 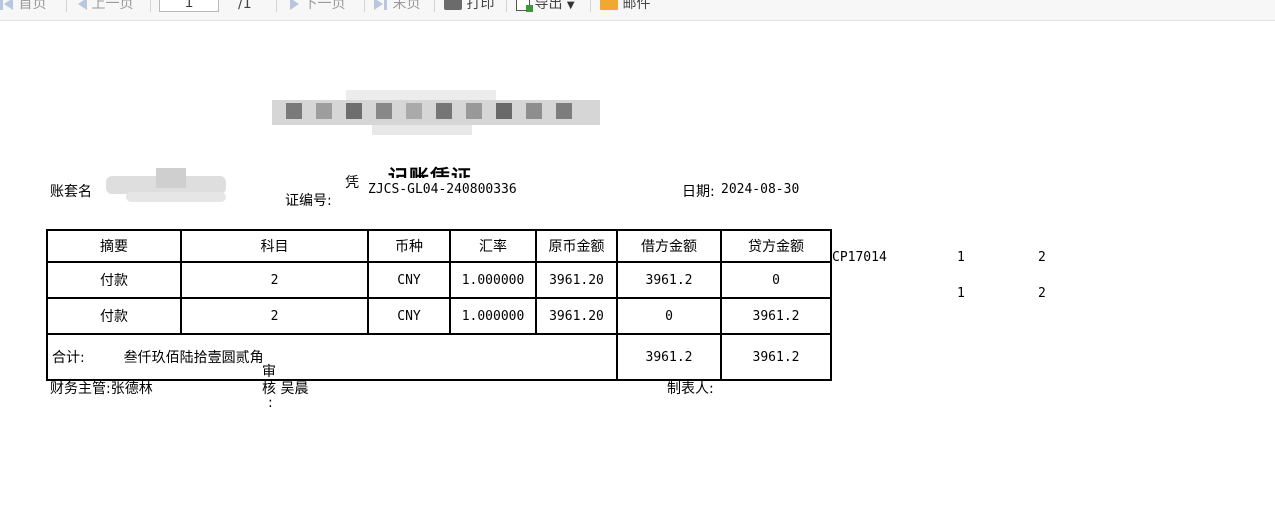 What do you see at coordinates (381, 5) in the screenshot?
I see `last-page-icon` at bounding box center [381, 5].